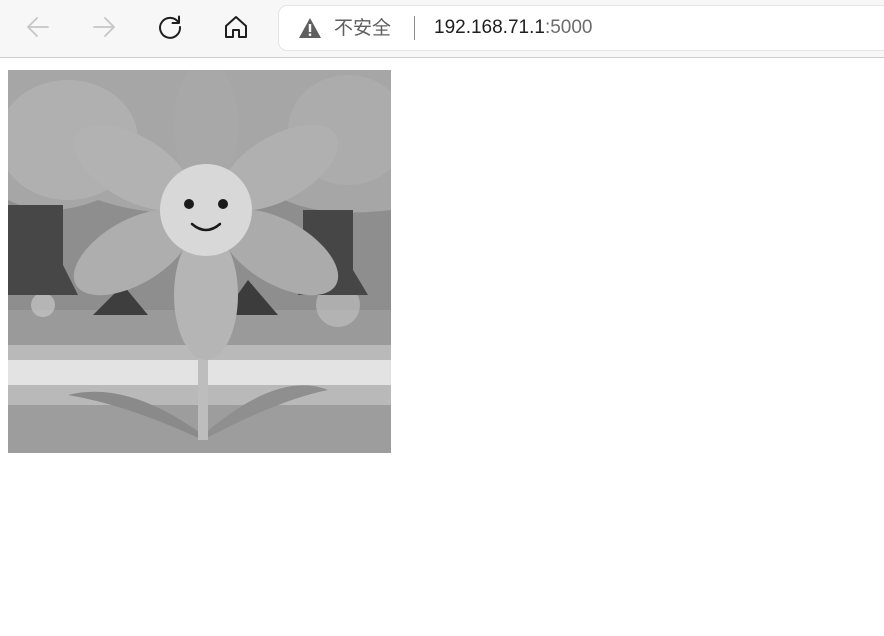 The width and height of the screenshot is (884, 636). I want to click on home-button, so click(236, 27).